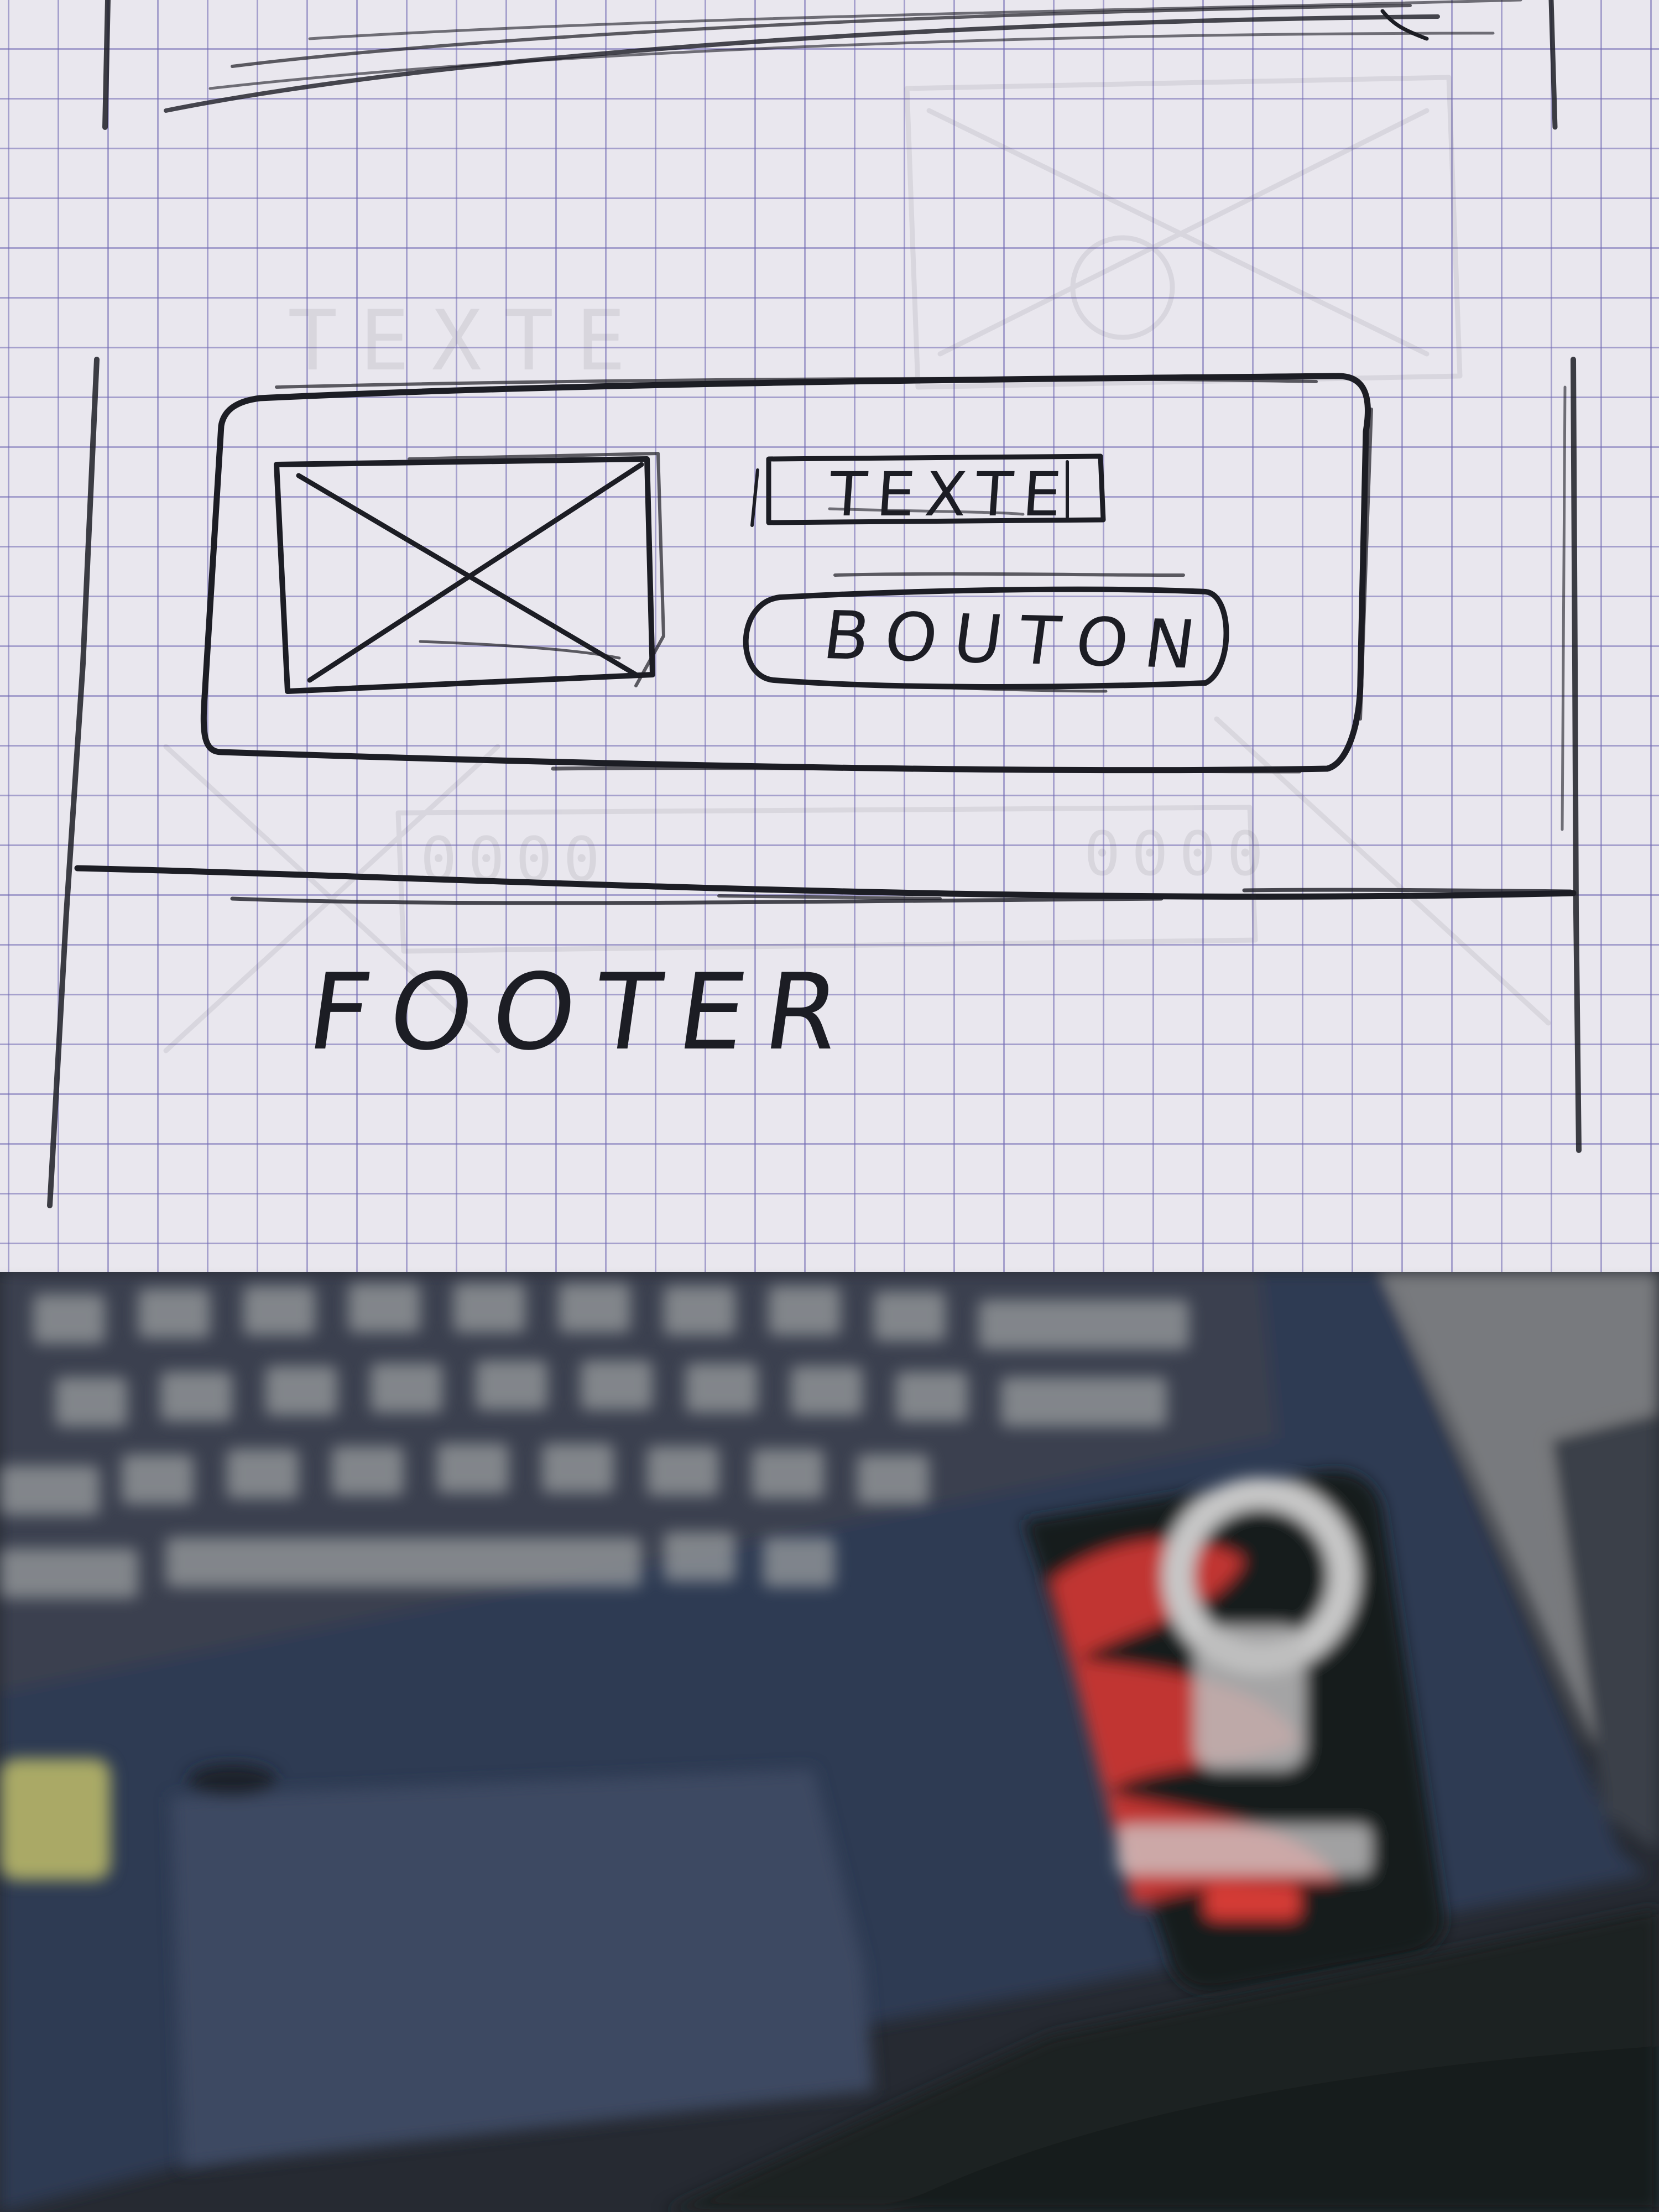 The height and width of the screenshot is (2212, 1659). Describe the element at coordinates (1017, 641) in the screenshot. I see `button-placeholder-label: BOUTON` at that location.